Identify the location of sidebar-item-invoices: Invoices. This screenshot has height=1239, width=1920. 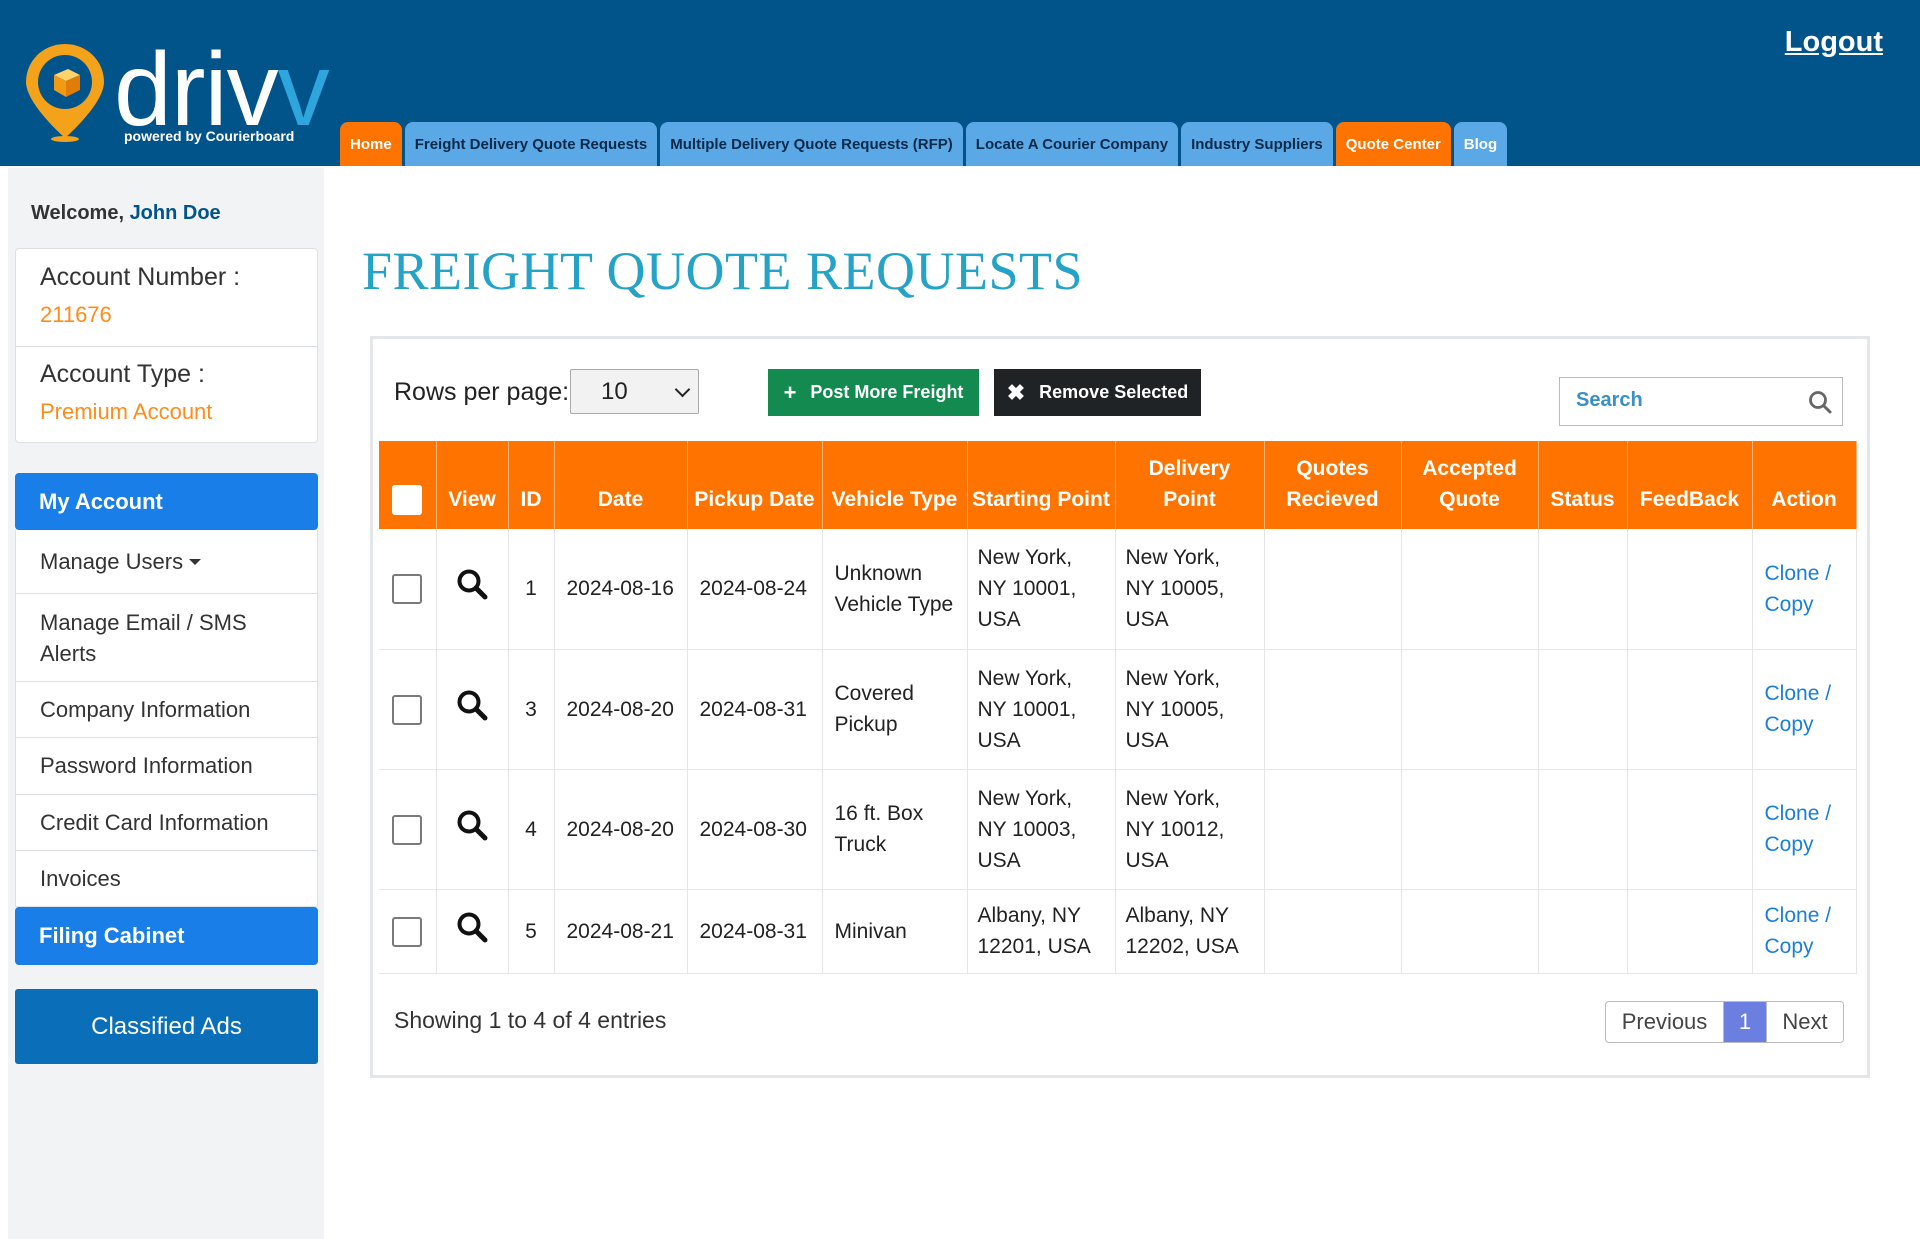
(166, 879).